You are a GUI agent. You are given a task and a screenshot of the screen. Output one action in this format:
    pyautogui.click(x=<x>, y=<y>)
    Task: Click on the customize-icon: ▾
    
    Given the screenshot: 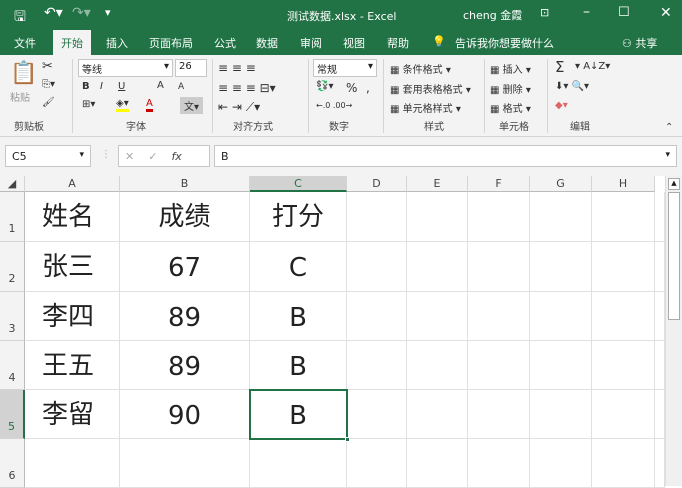 What is the action you would take?
    pyautogui.click(x=108, y=12)
    